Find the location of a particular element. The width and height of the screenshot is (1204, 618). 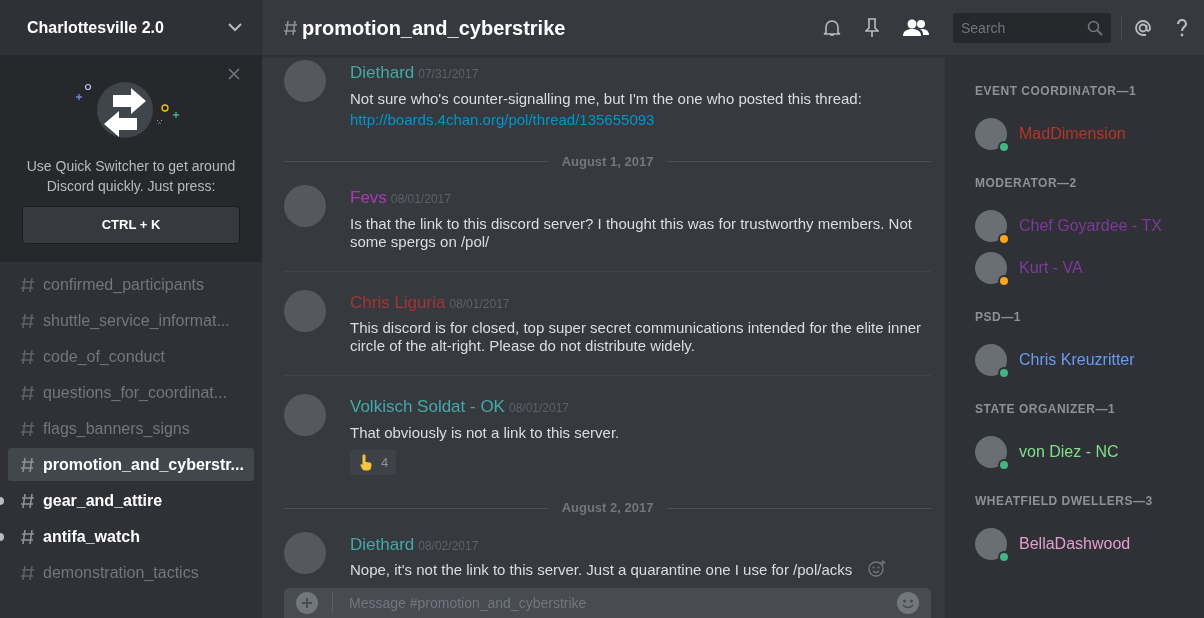

member-name: BellaDashwood is located at coordinates (1075, 544).